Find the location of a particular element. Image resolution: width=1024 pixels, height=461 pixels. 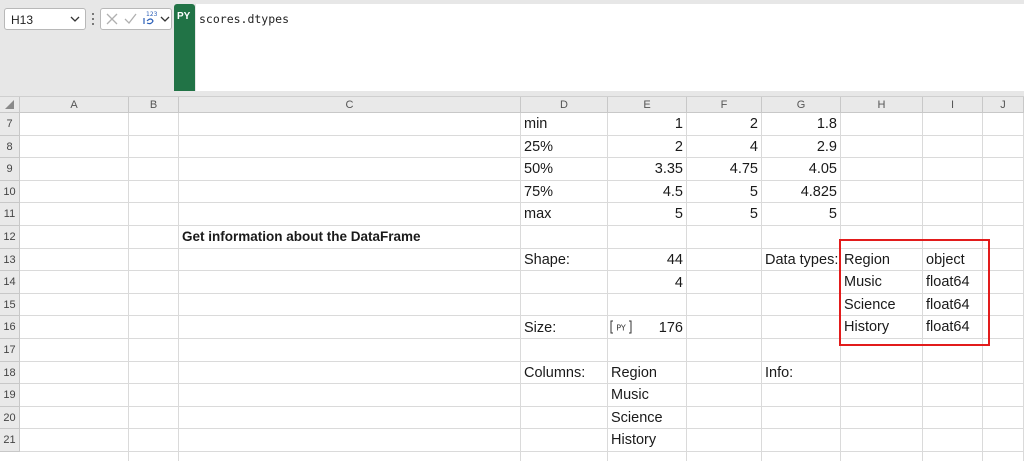

stat-value-f: 4 is located at coordinates (753, 146).